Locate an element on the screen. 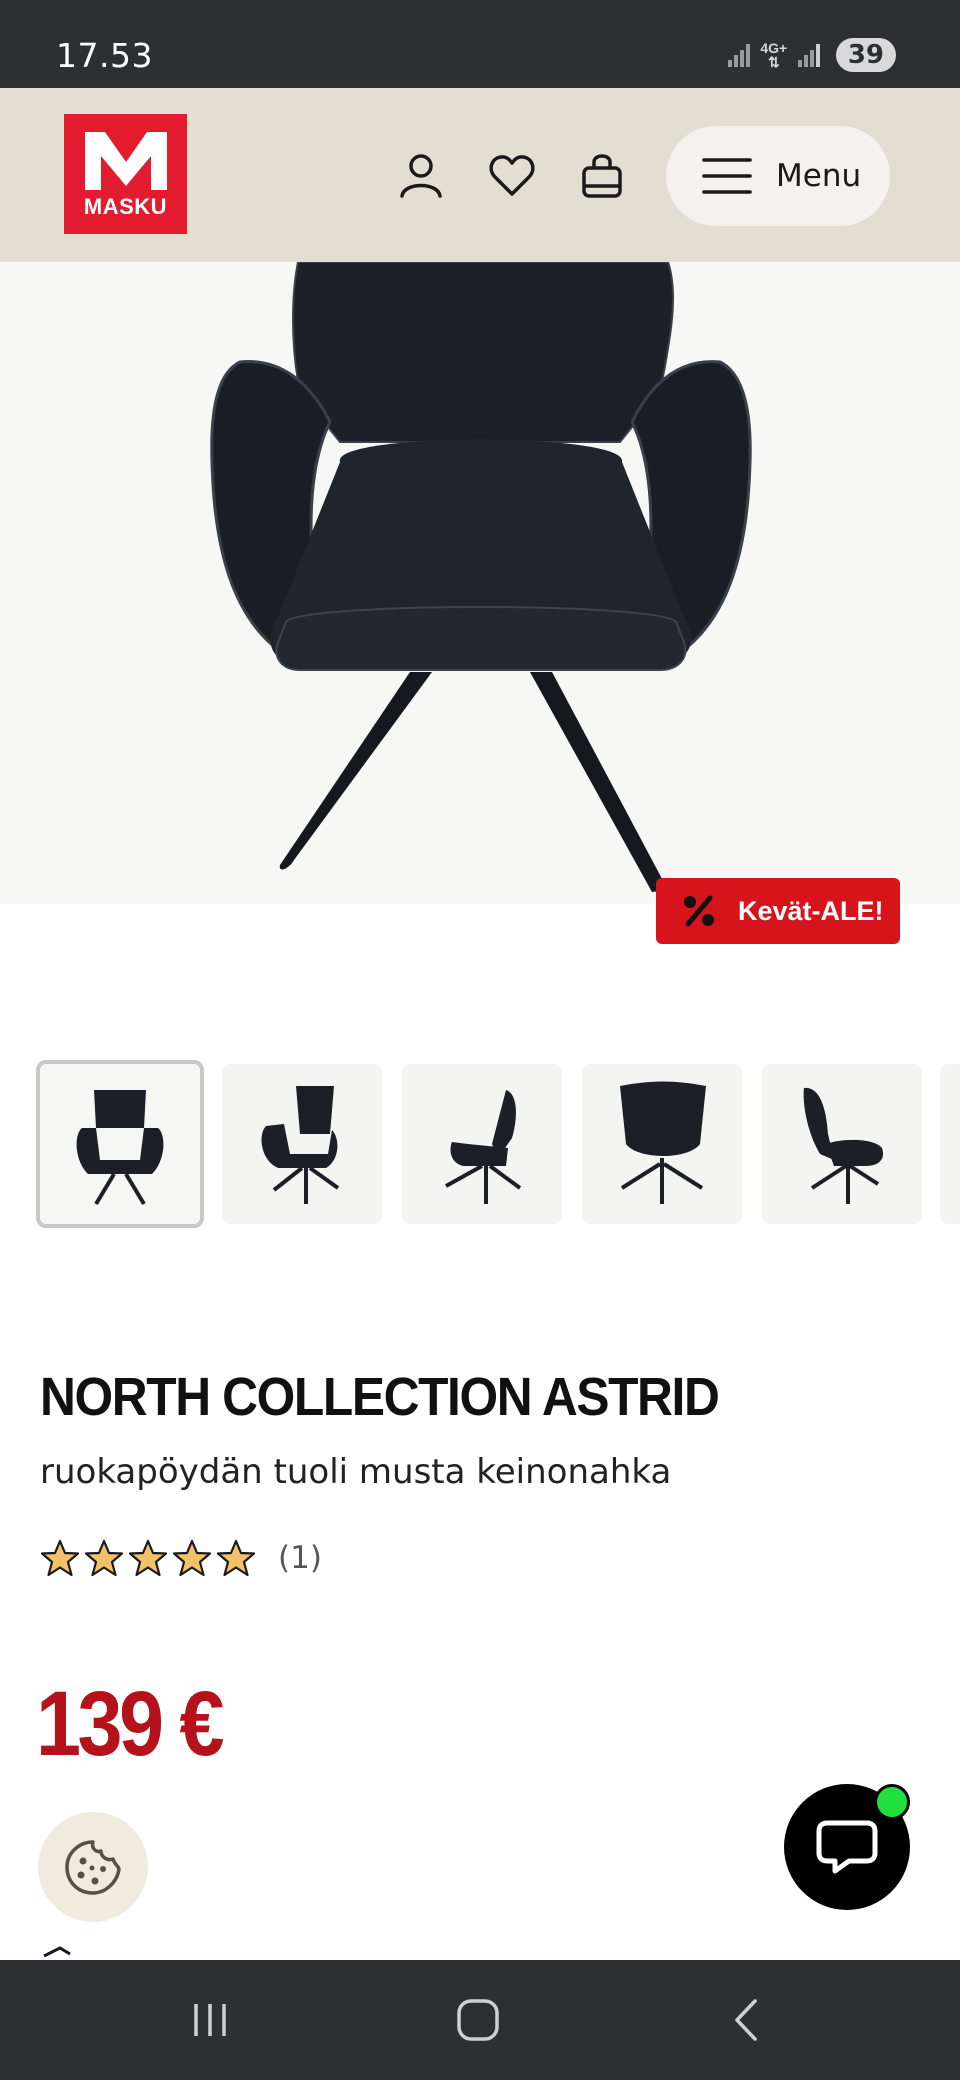 Image resolution: width=960 pixels, height=2080 pixels. home-button is located at coordinates (478, 2020).